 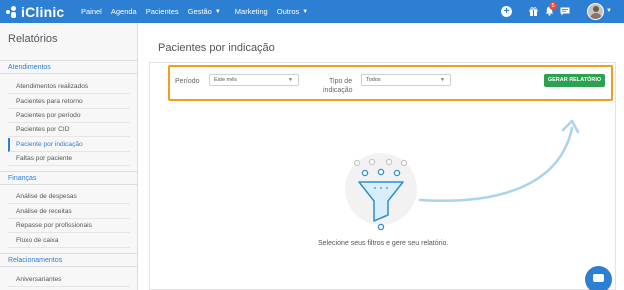 I want to click on chat-support-button, so click(x=598, y=278).